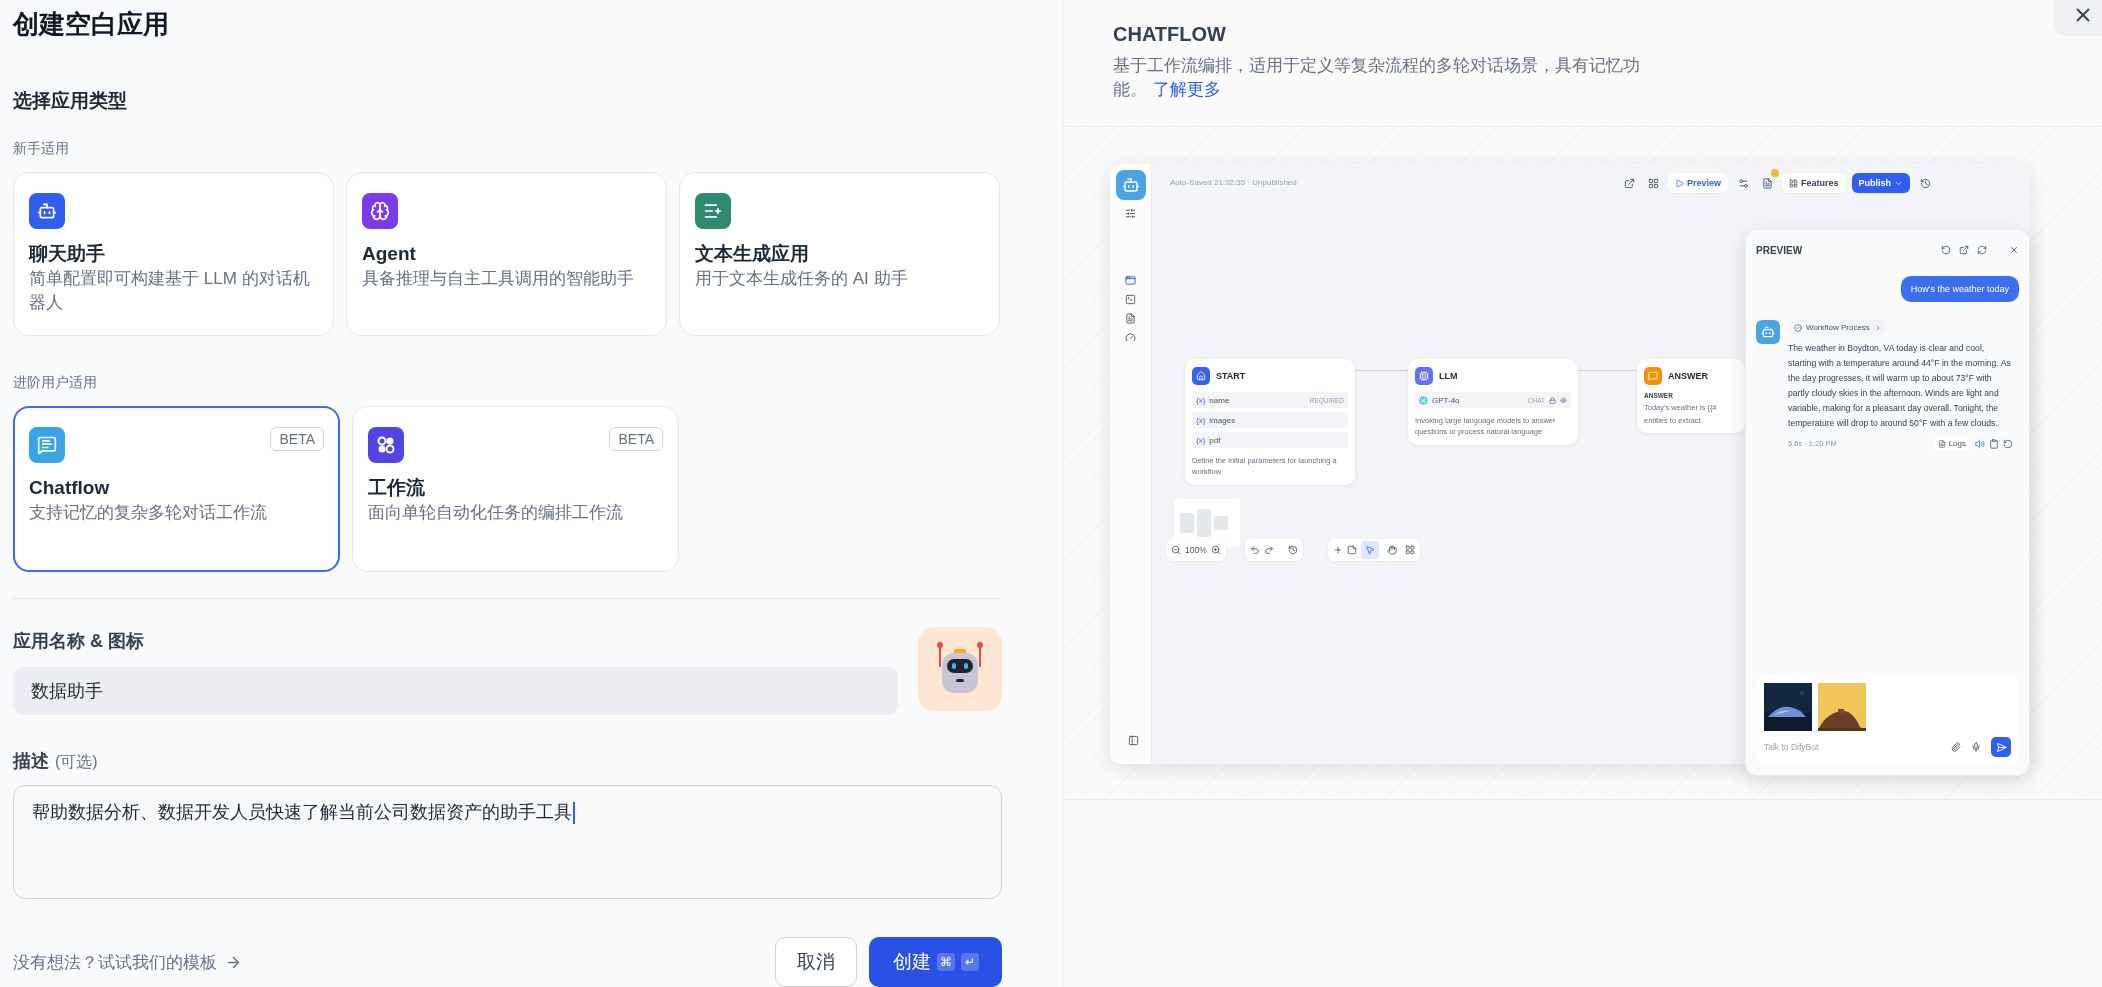  Describe the element at coordinates (1176, 550) in the screenshot. I see `zoom-out-icon` at that location.